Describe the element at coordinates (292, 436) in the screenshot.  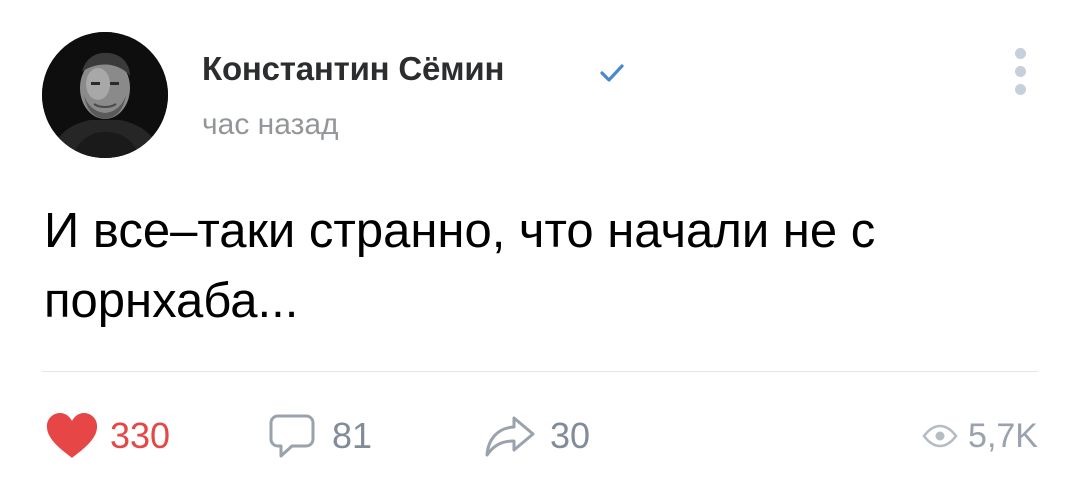
I see `comment-icon` at that location.